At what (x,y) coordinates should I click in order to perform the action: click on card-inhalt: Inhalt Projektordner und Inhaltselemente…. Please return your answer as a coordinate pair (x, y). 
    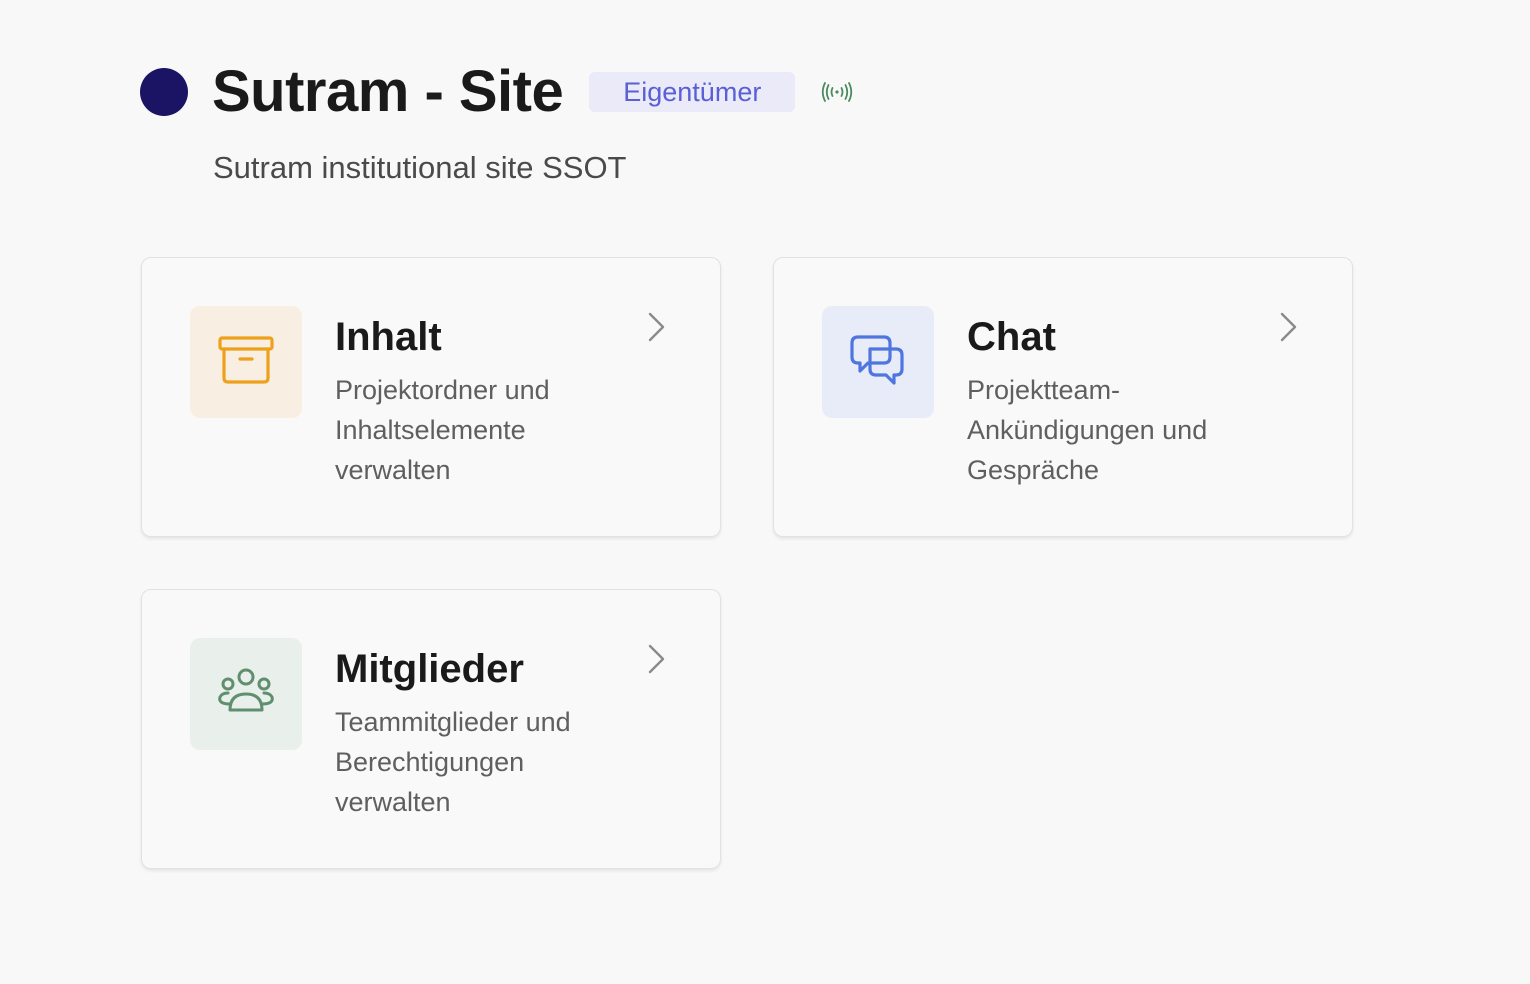
    Looking at the image, I should click on (431, 397).